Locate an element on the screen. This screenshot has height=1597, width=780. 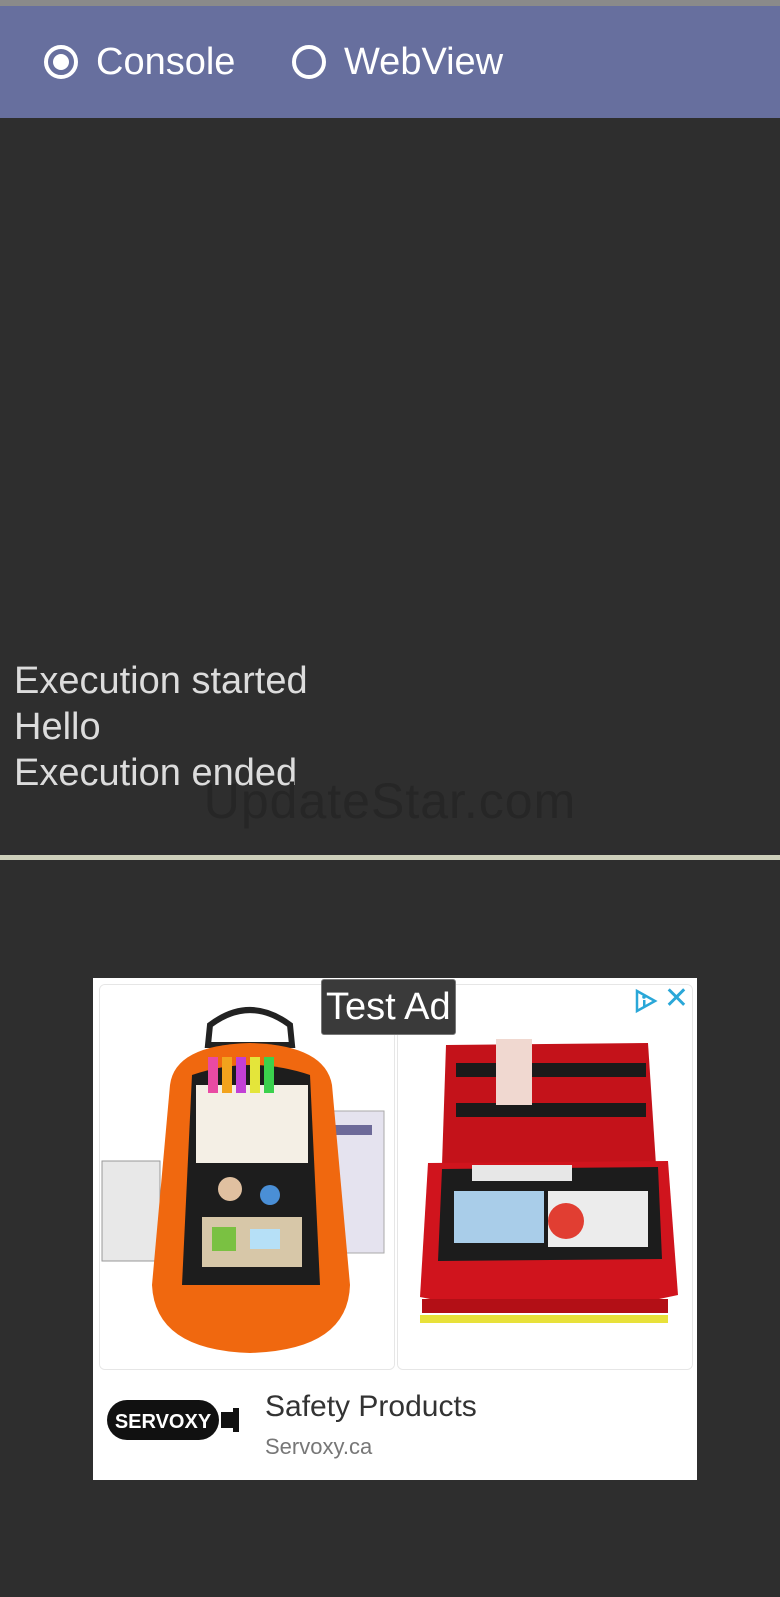
webview-radio-option: WebView is located at coordinates (397, 62).